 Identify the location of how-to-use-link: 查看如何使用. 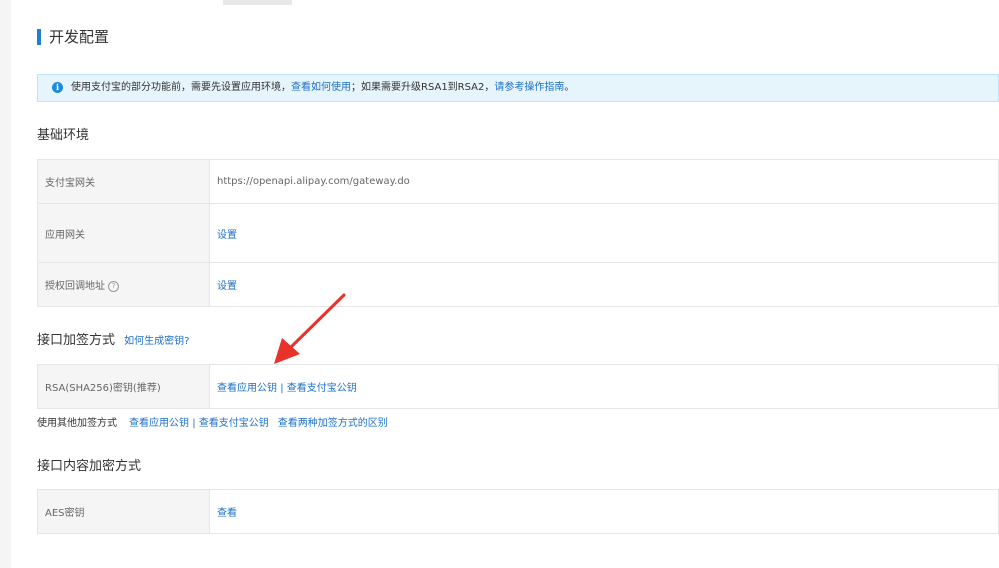
(321, 87).